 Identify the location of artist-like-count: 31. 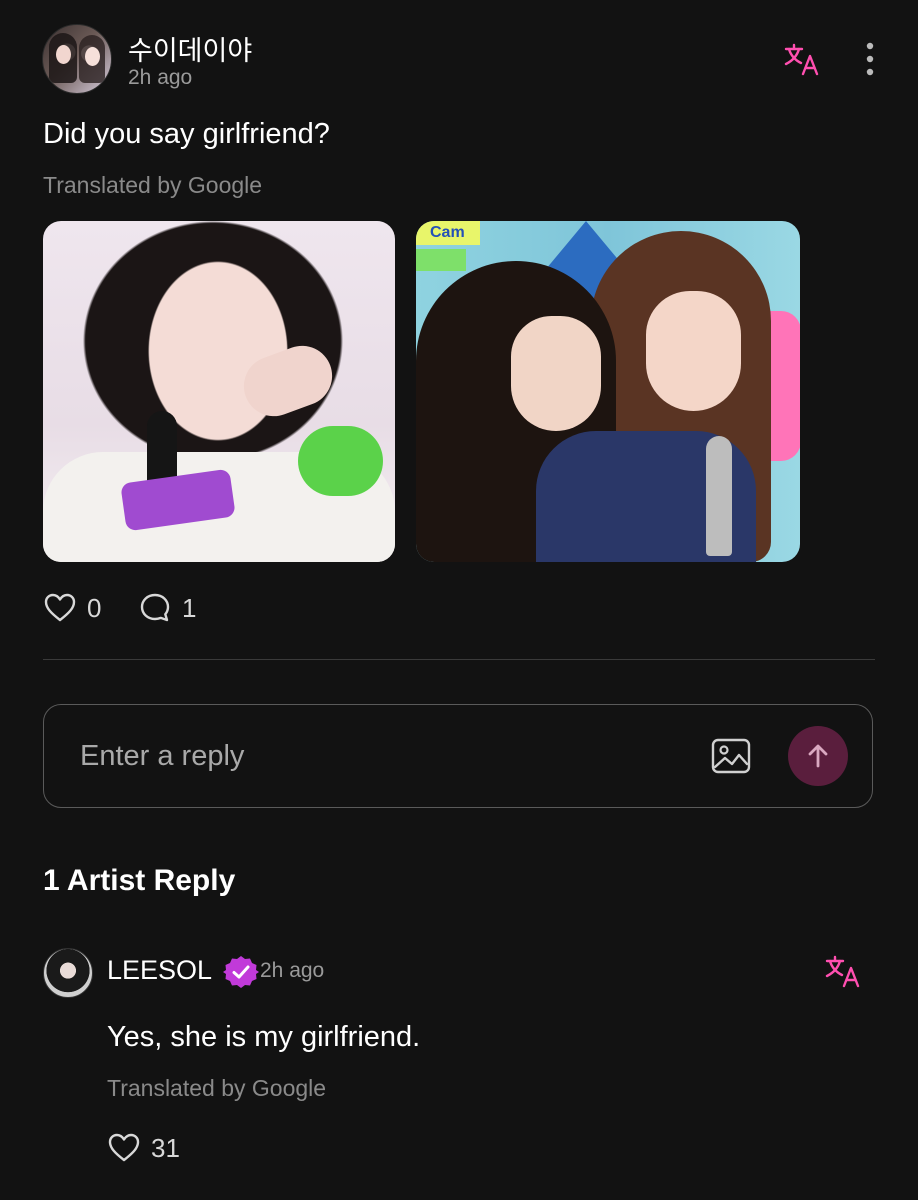
(165, 1147).